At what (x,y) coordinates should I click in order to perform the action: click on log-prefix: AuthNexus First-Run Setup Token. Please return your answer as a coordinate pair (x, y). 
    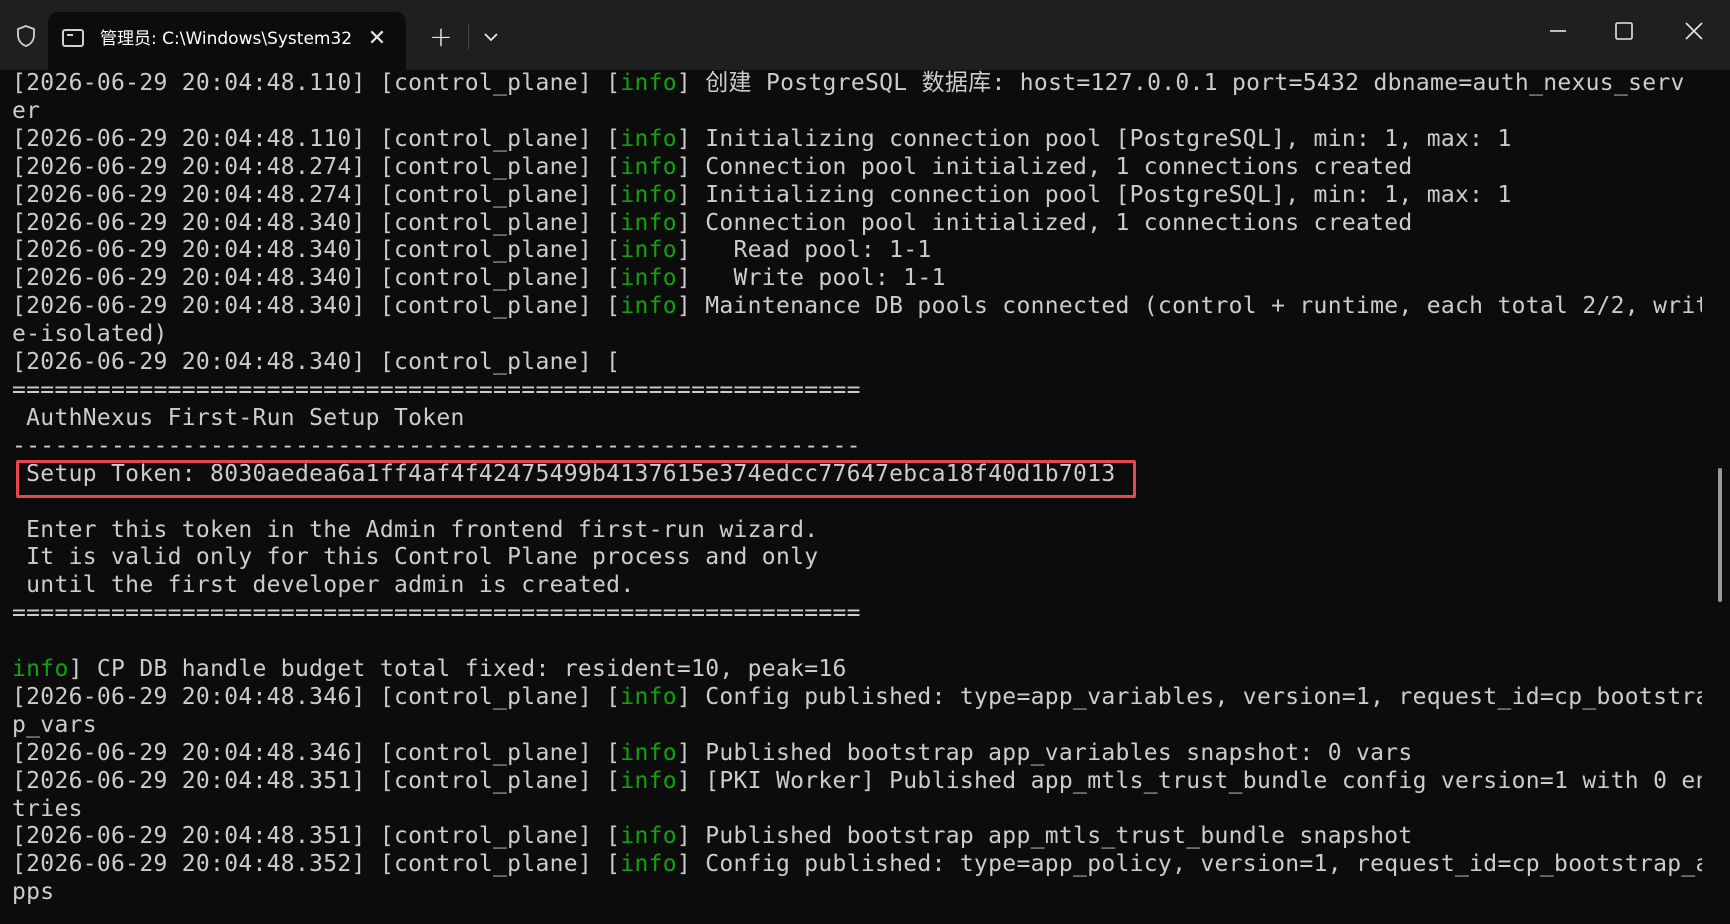
    Looking at the image, I should click on (238, 417).